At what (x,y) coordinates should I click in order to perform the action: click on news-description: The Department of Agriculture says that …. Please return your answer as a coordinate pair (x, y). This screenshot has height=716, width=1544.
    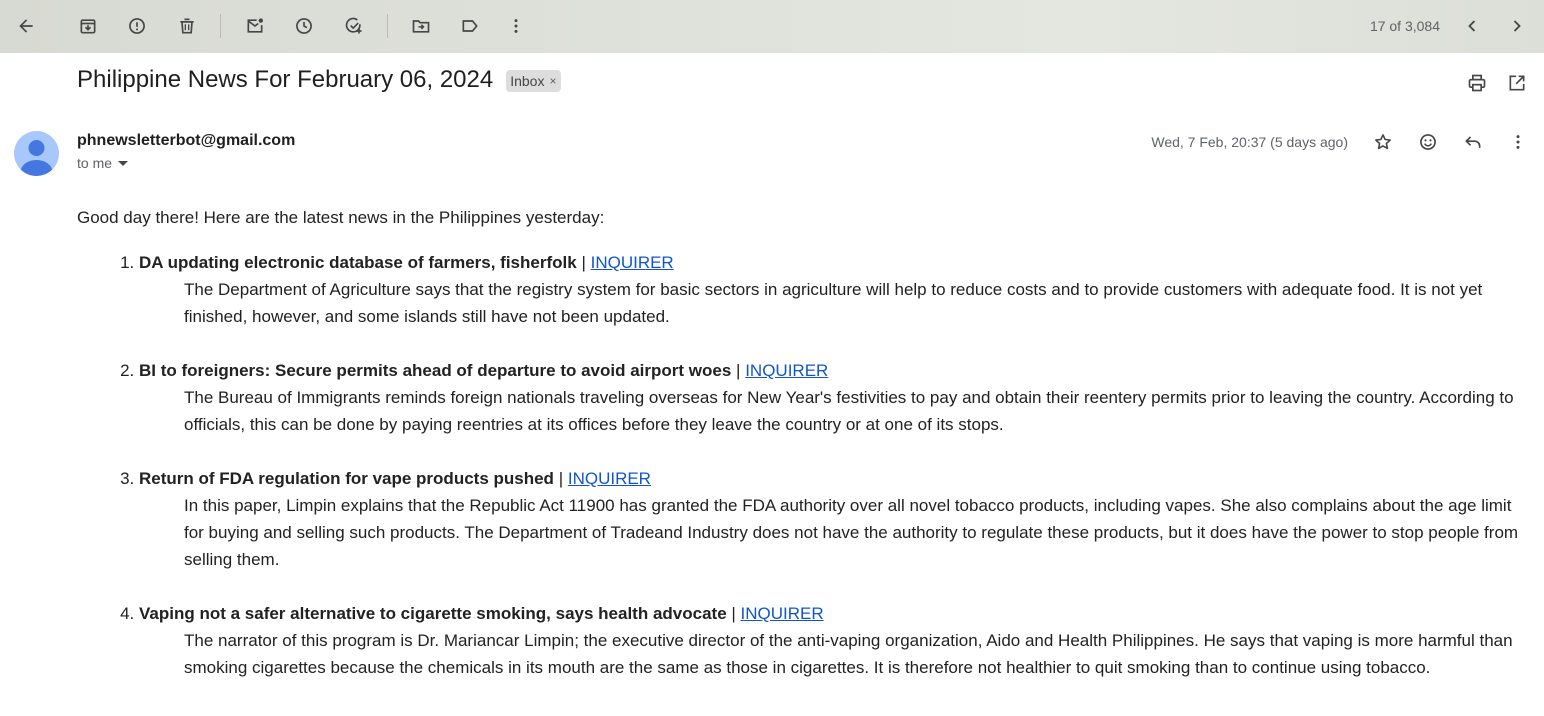
    Looking at the image, I should click on (833, 303).